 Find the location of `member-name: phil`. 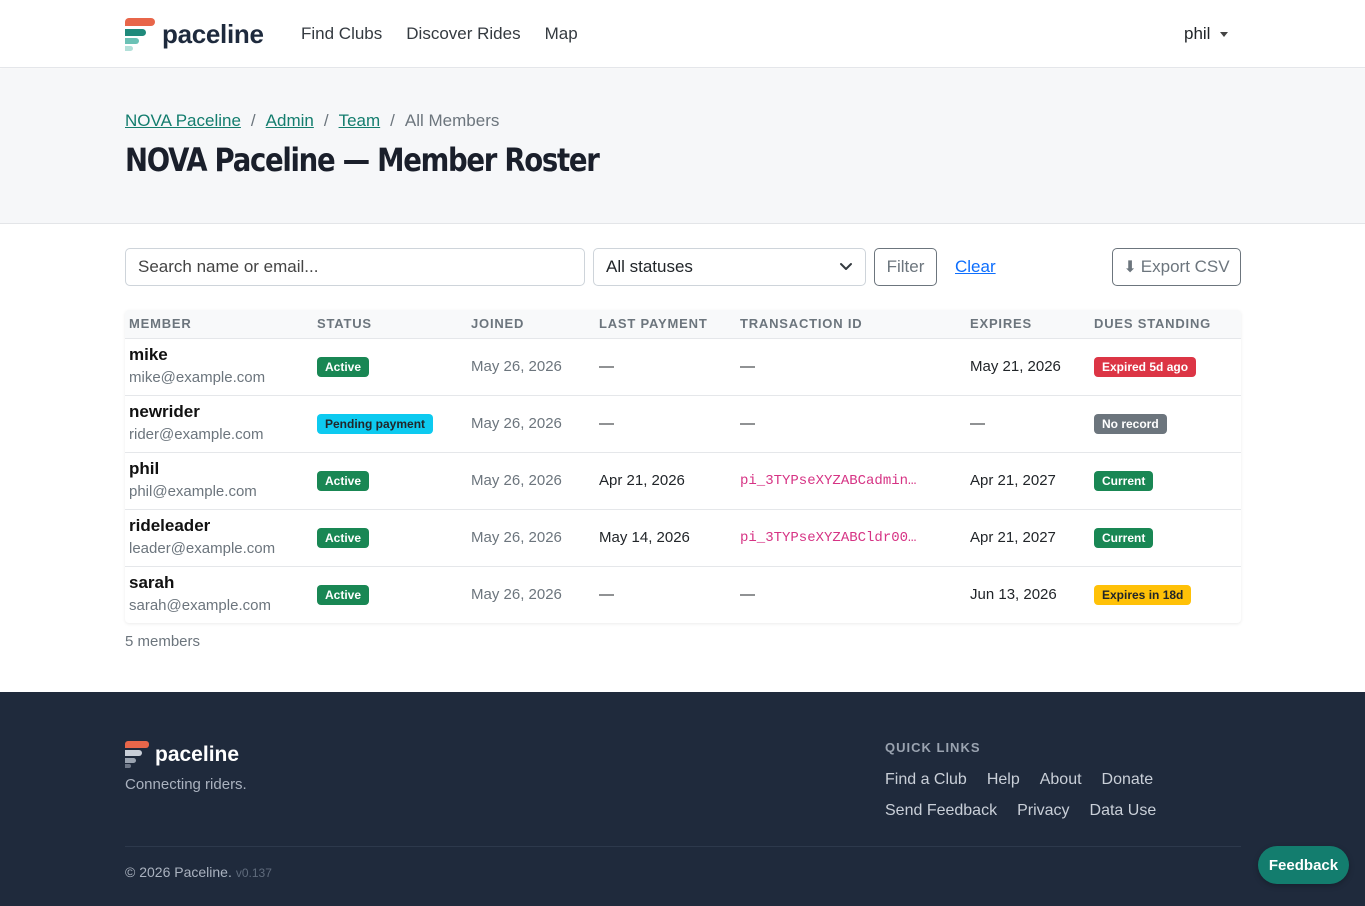

member-name: phil is located at coordinates (219, 469).